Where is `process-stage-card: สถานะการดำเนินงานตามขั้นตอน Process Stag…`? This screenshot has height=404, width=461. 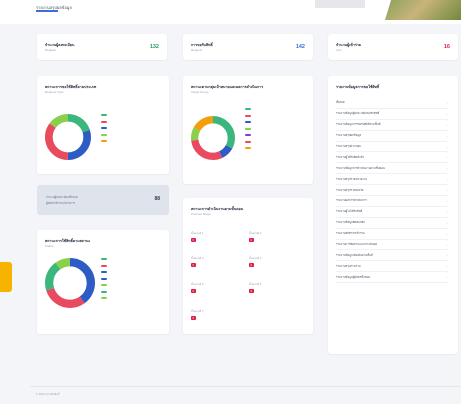 process-stage-card: สถานะการดำเนินงานตามขั้นตอน Process Stag… is located at coordinates (248, 266).